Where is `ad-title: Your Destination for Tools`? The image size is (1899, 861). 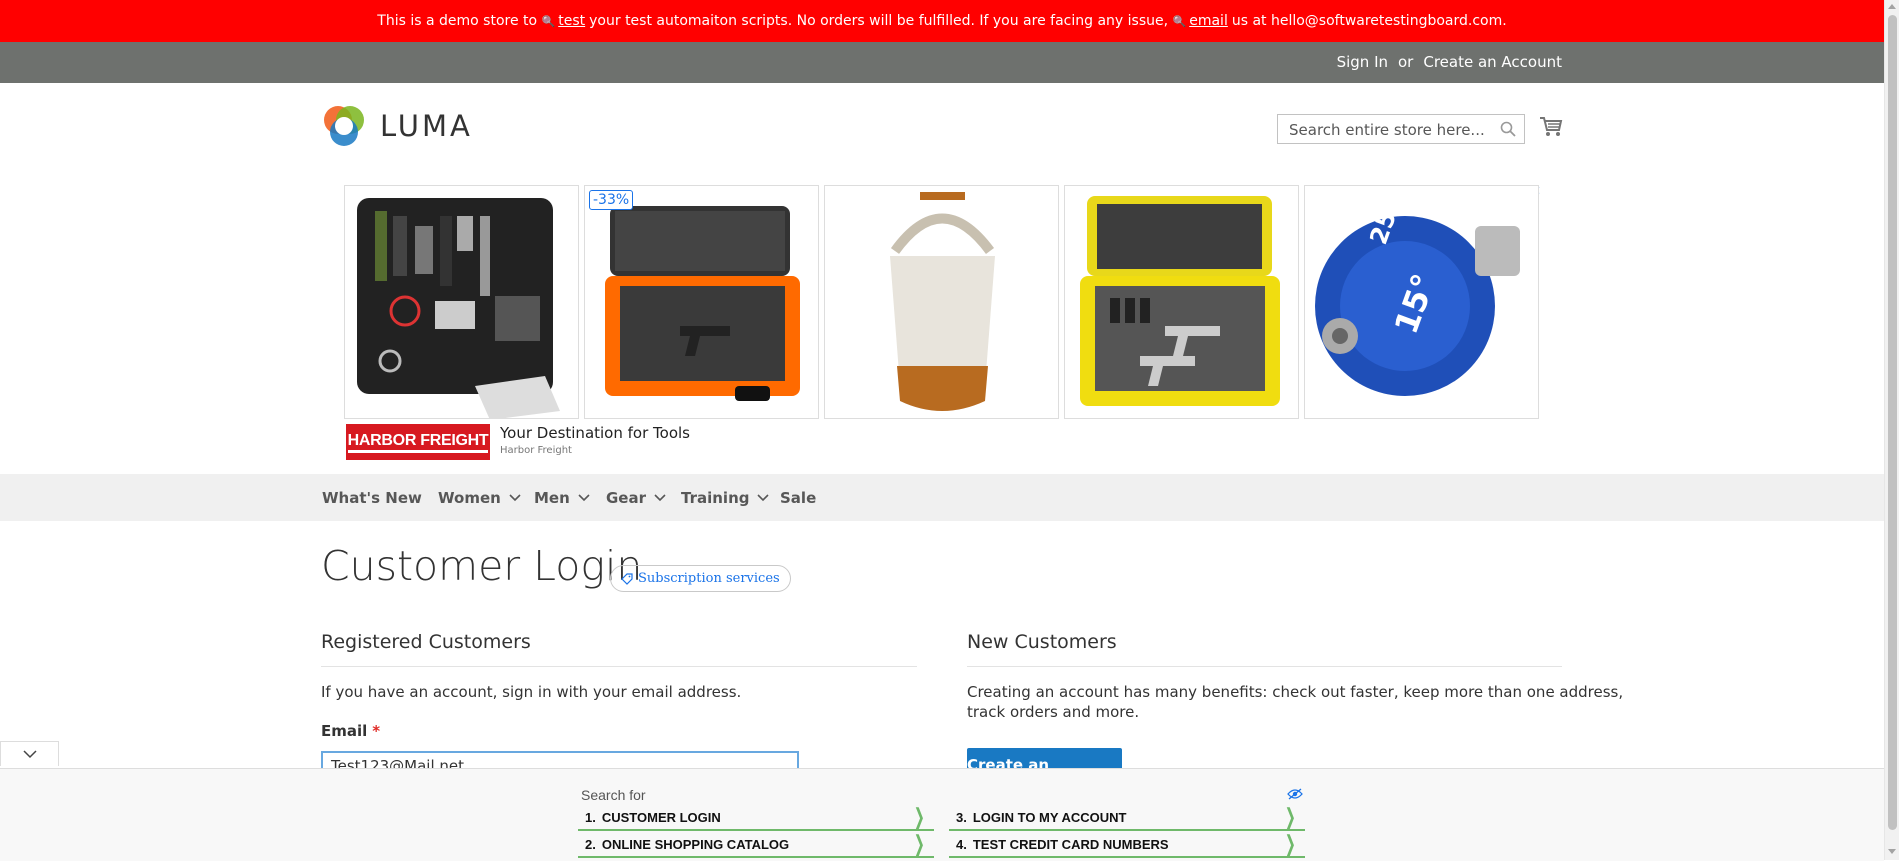
ad-title: Your Destination for Tools is located at coordinates (595, 433).